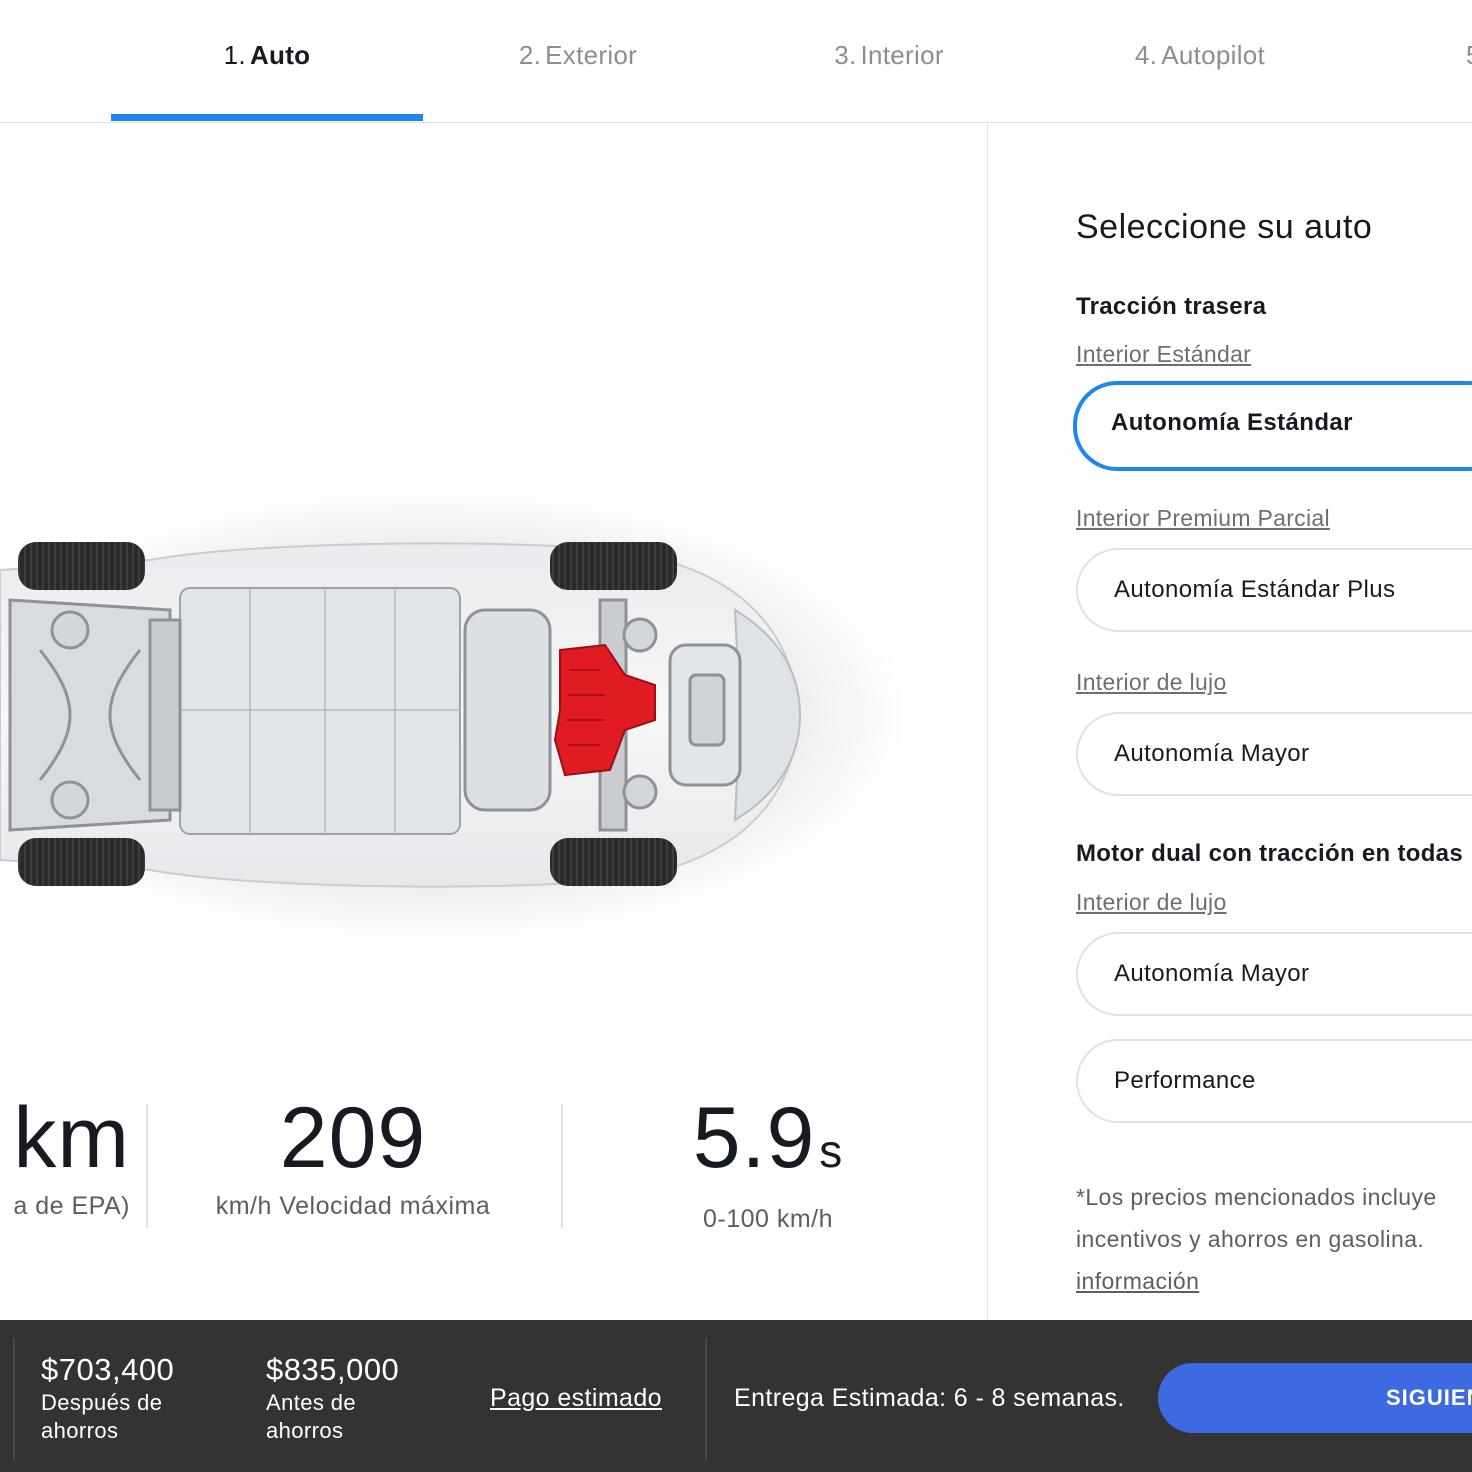 The height and width of the screenshot is (1472, 1472). Describe the element at coordinates (1269, 853) in the screenshot. I see `group-title-awd: Motor dual con tracción en todas` at that location.